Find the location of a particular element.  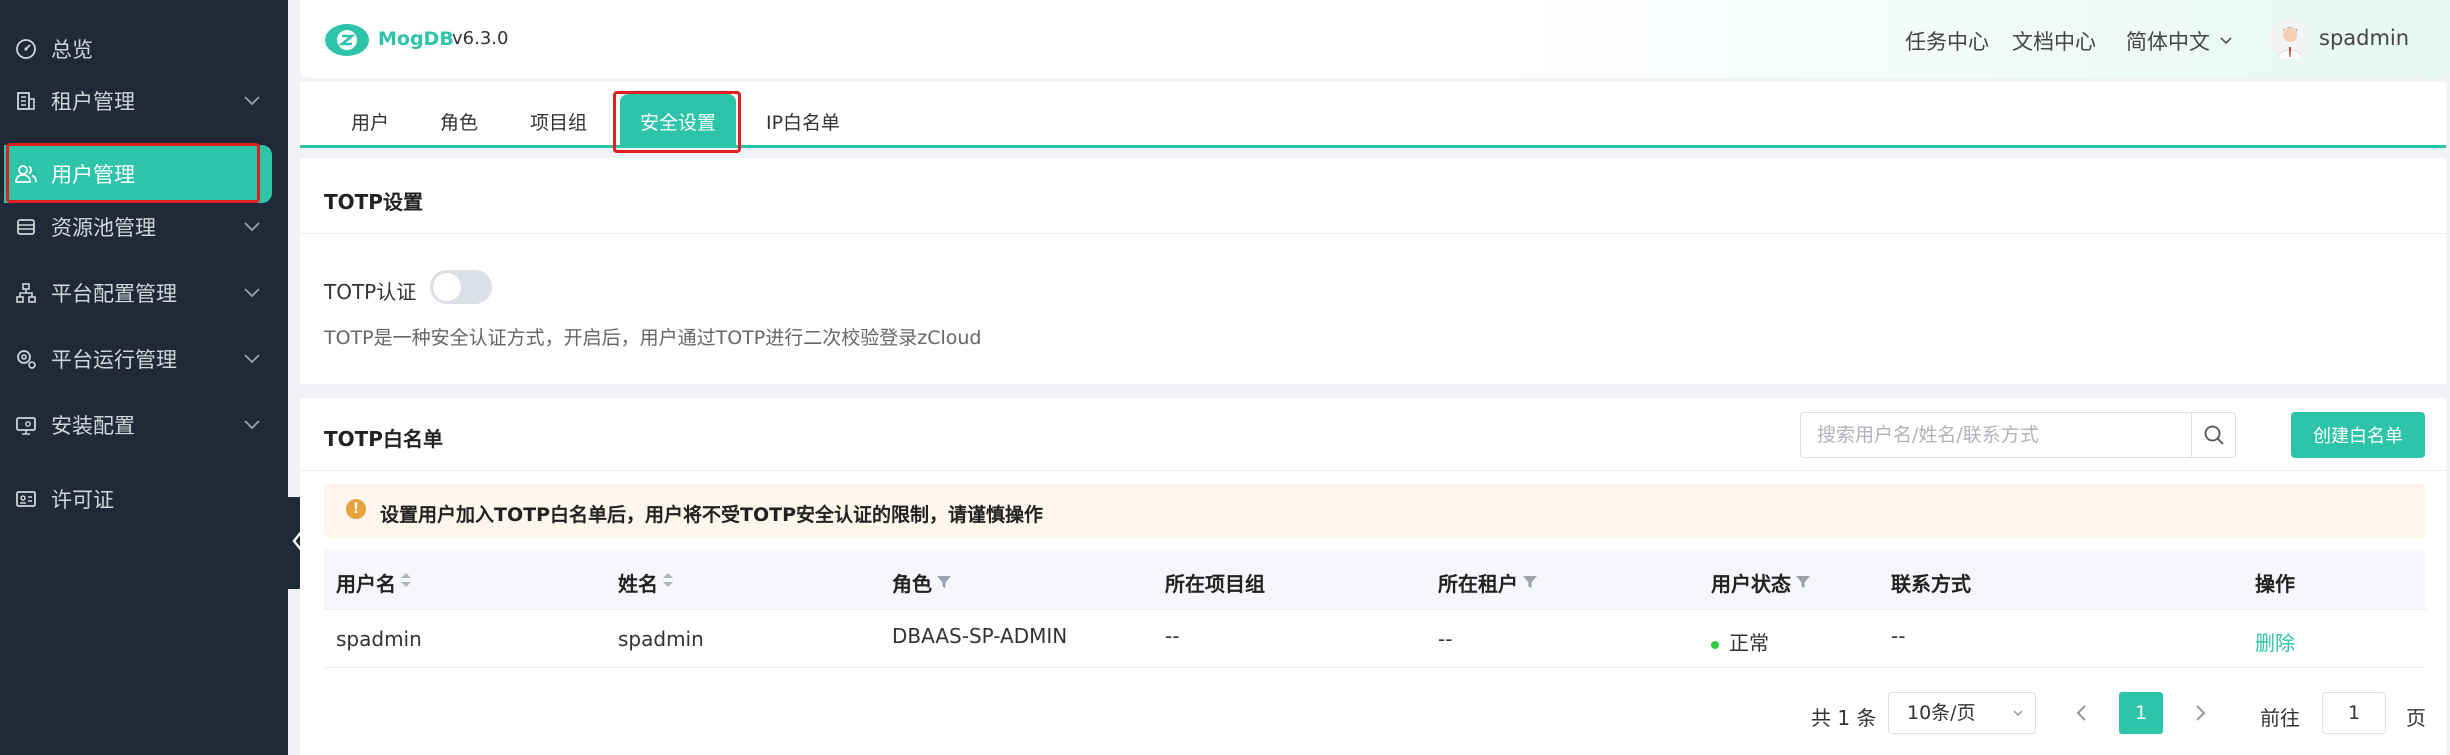

language-label: 简体中文 is located at coordinates (2168, 42).